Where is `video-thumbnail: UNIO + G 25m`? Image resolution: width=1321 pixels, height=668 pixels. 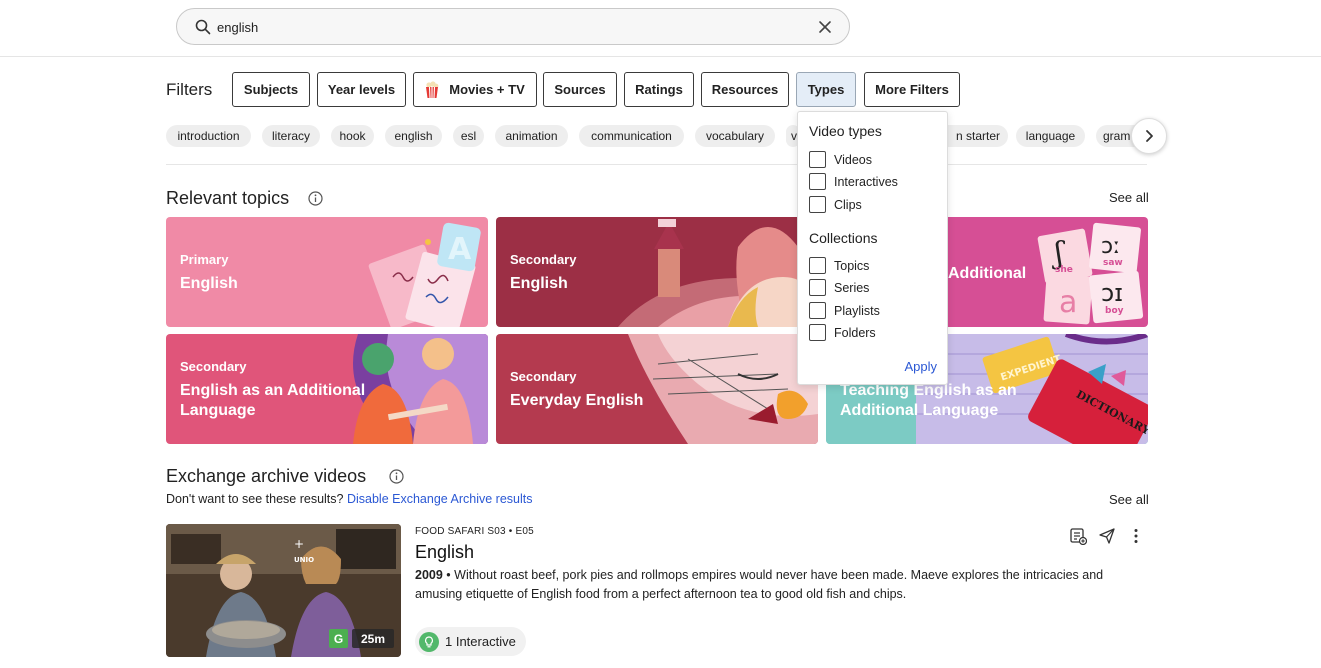
video-thumbnail: UNIO + G 25m is located at coordinates (283, 590).